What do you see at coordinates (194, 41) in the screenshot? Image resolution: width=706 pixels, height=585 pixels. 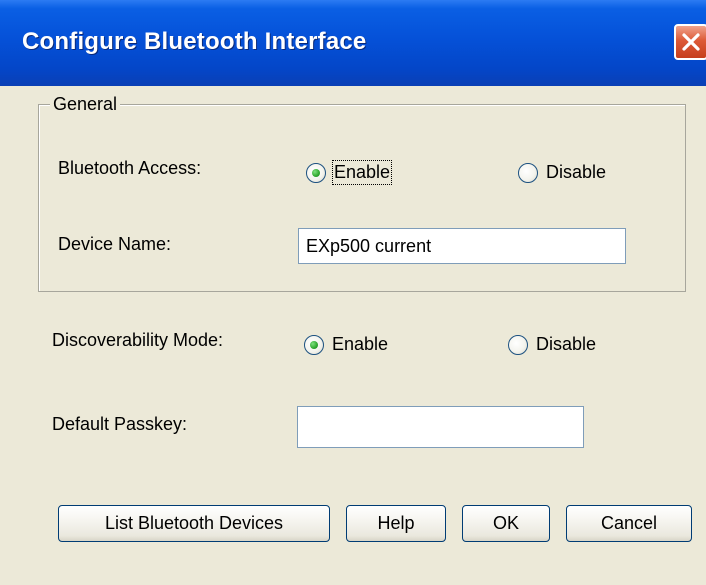 I see `window-title: Configure Bluetooth Interface` at bounding box center [194, 41].